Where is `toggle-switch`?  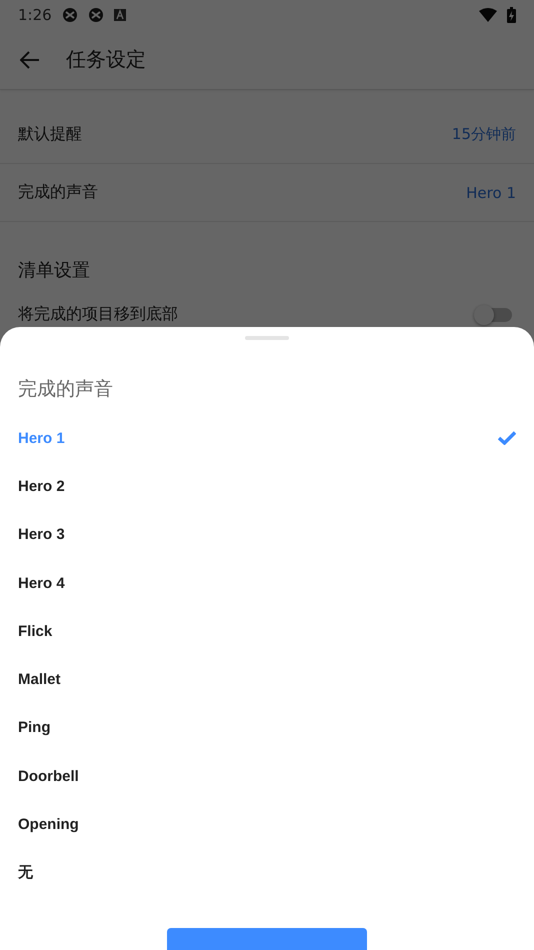 toggle-switch is located at coordinates (494, 315).